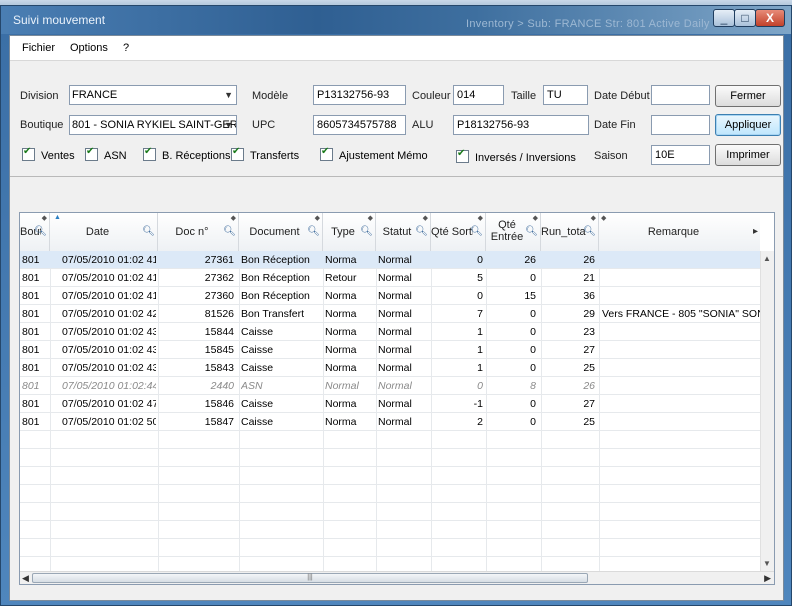 The height and width of the screenshot is (606, 792). What do you see at coordinates (748, 125) in the screenshot?
I see `appliquer-button: Appliquer` at bounding box center [748, 125].